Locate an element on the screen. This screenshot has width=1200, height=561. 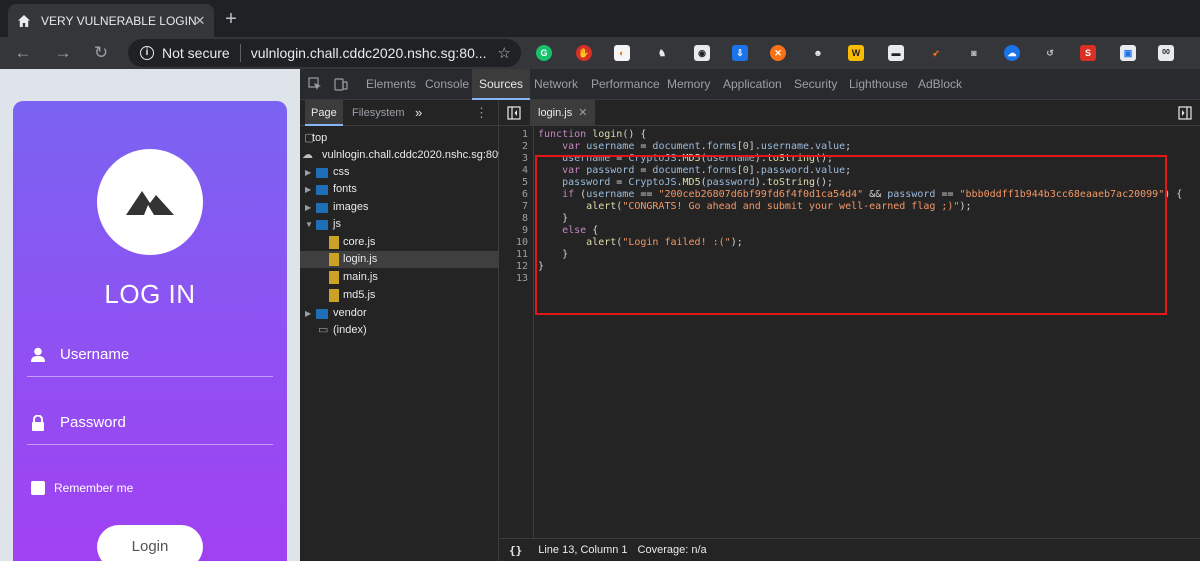
line-number: 6 is located at coordinates (525, 194).